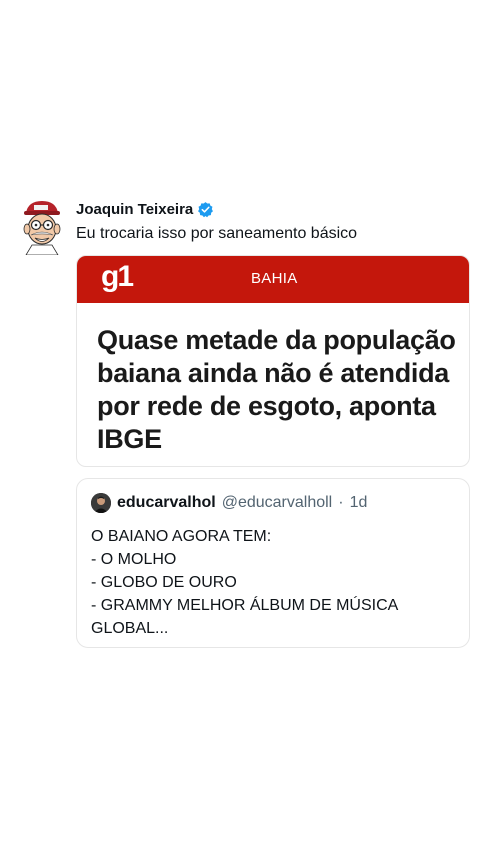 The height and width of the screenshot is (854, 480). I want to click on news-banner: g1 BAHIA, so click(273, 279).